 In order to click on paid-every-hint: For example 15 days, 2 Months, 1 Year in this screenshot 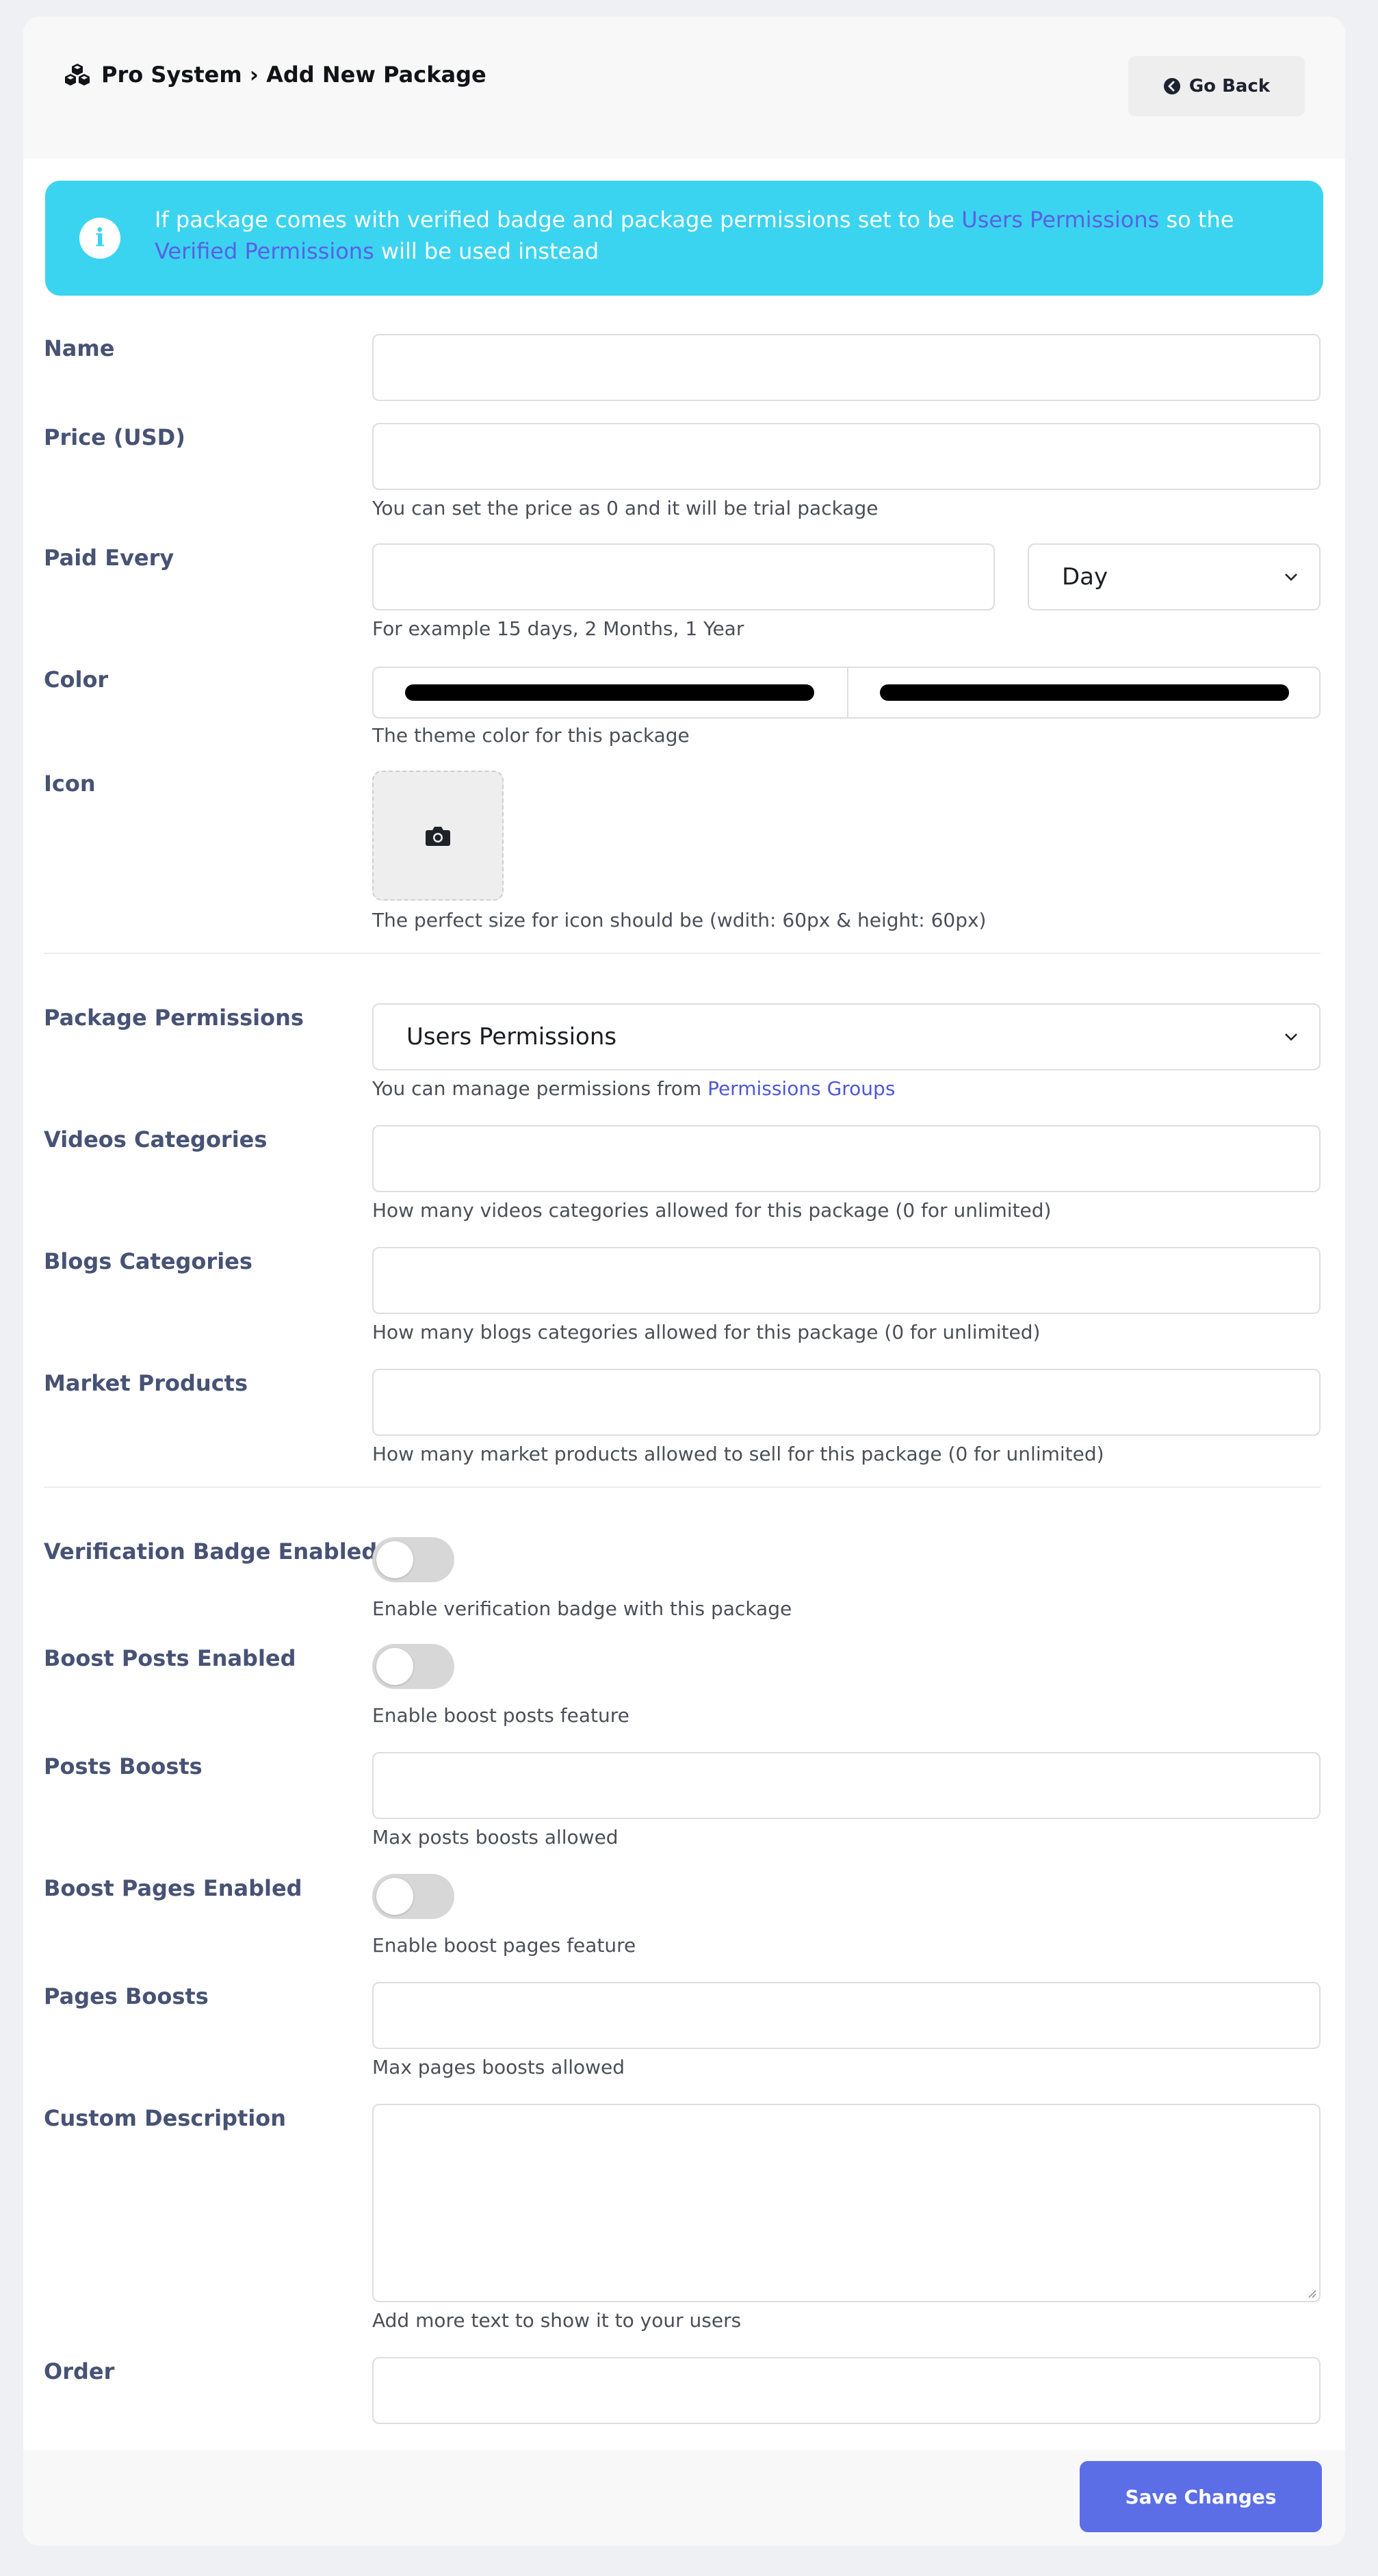, I will do `click(558, 628)`.